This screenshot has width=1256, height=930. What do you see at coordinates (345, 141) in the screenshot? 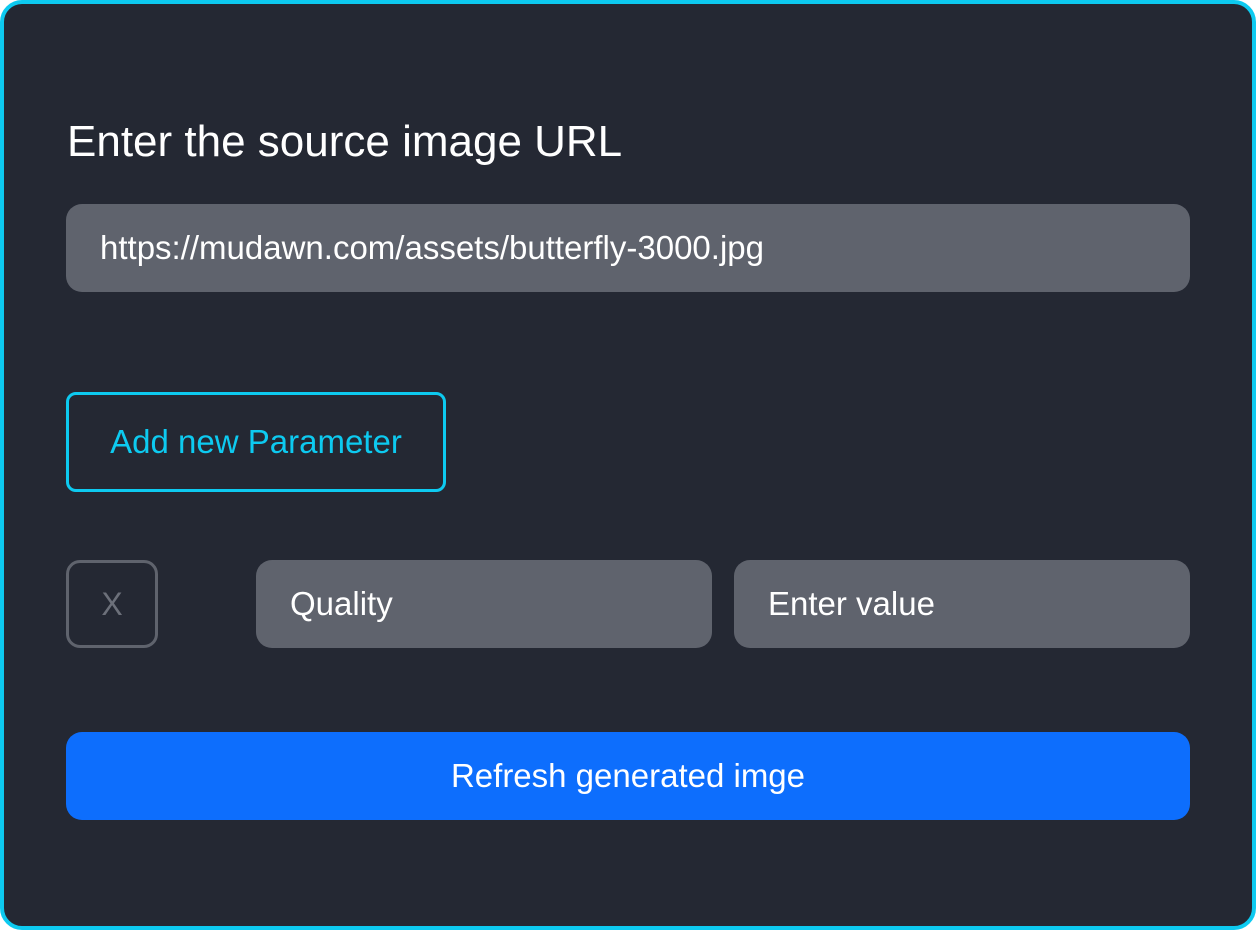
I see `page-title: Enter the source image URL` at bounding box center [345, 141].